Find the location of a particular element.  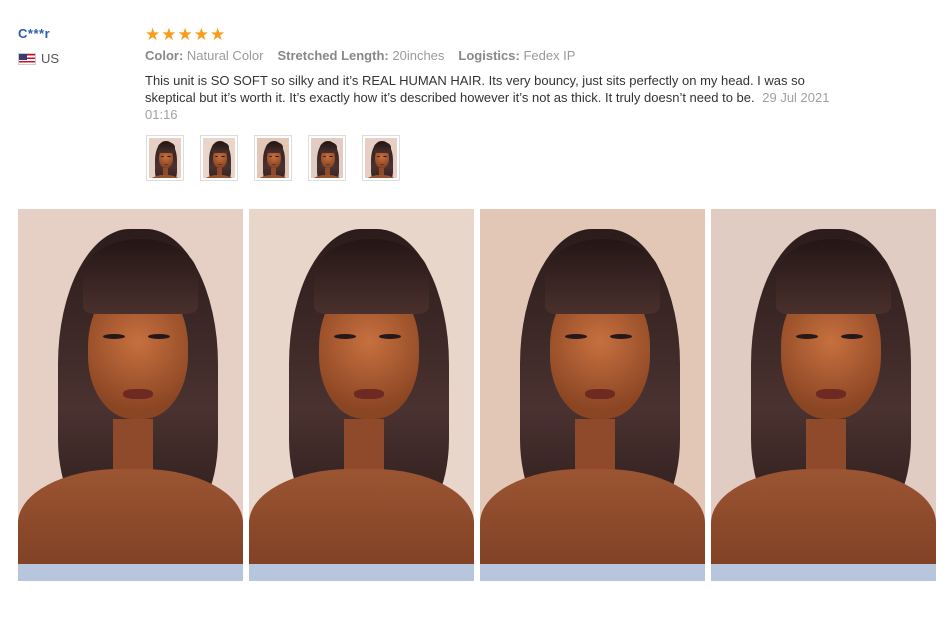

meta-color: Color: Natural Color is located at coordinates (204, 55).